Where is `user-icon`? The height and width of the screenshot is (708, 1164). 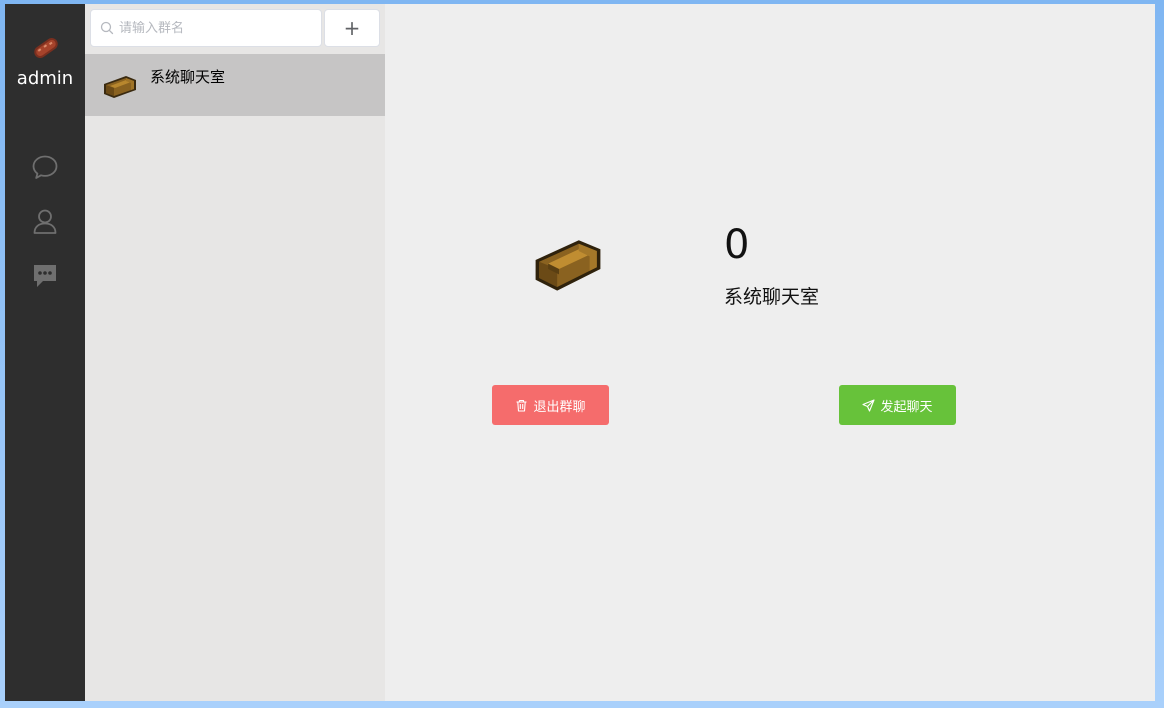 user-icon is located at coordinates (45, 221).